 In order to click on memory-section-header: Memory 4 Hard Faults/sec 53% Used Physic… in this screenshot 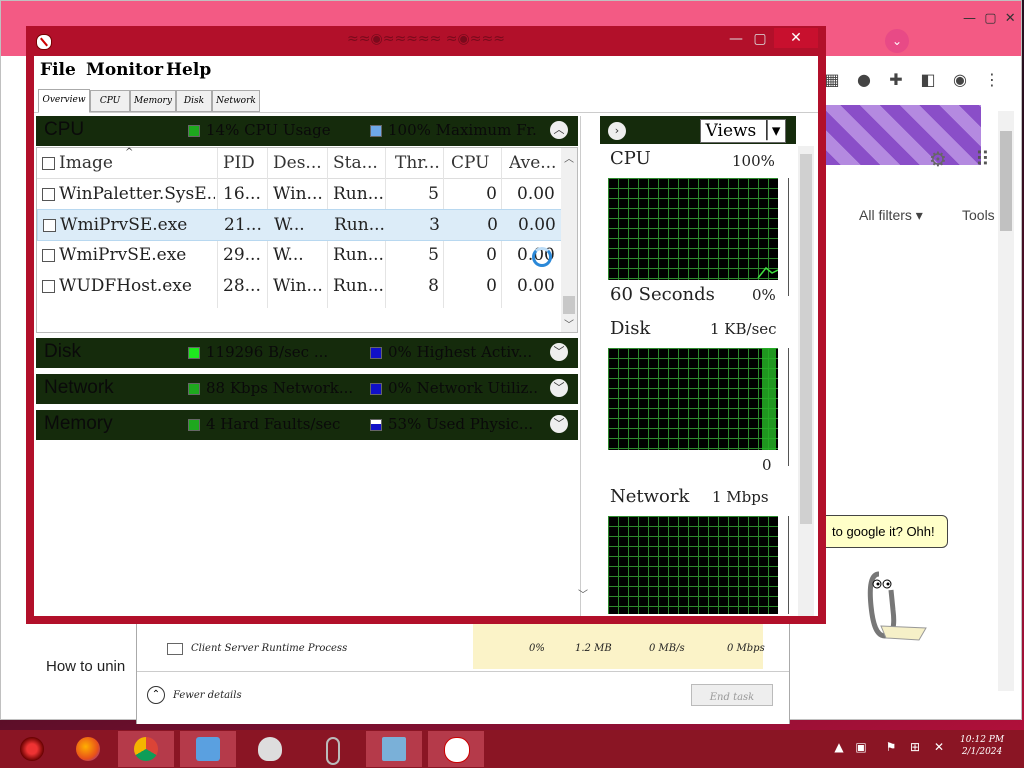, I will do `click(307, 425)`.